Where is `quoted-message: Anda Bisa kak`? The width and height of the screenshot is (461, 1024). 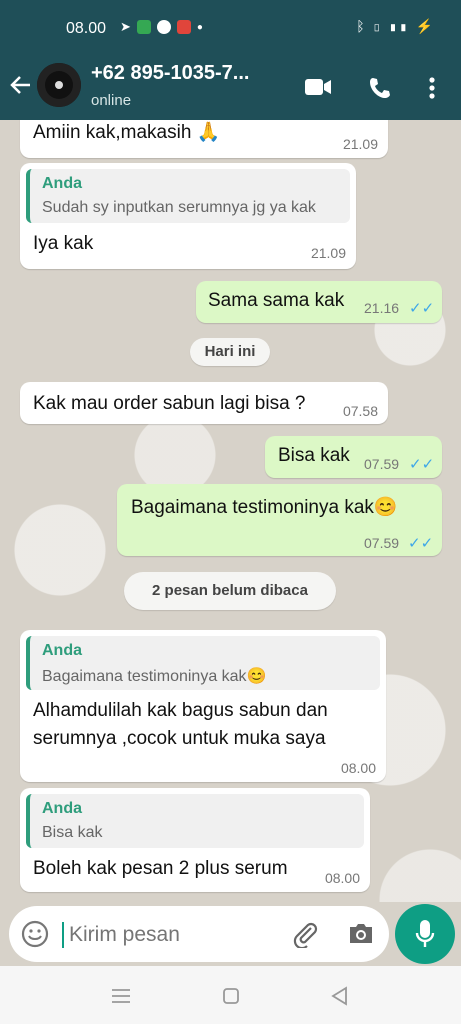 quoted-message: Anda Bisa kak is located at coordinates (195, 821).